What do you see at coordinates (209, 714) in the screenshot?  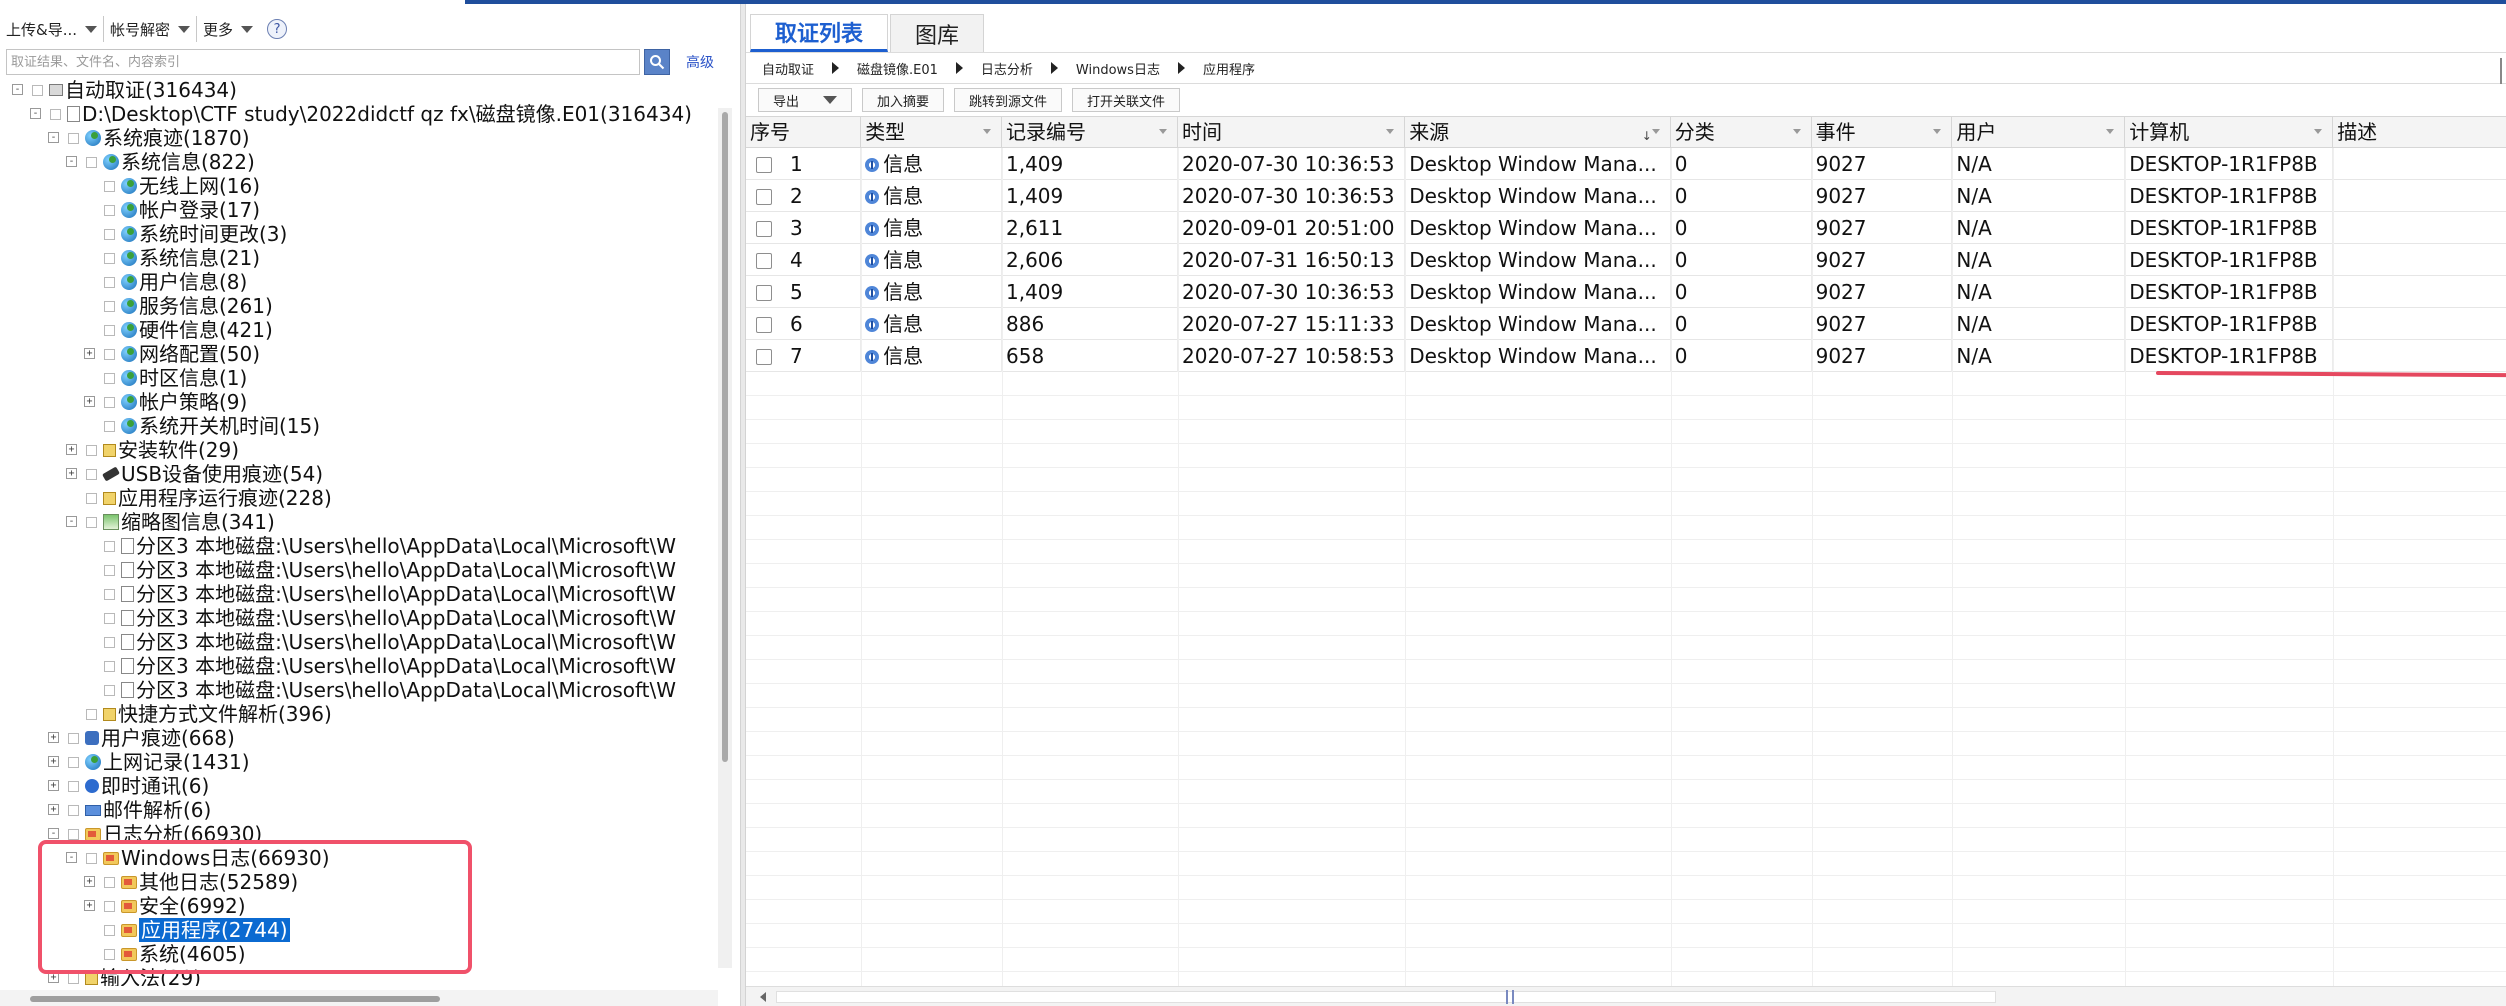 I see `tree-node: 快捷方式文件解析(396)` at bounding box center [209, 714].